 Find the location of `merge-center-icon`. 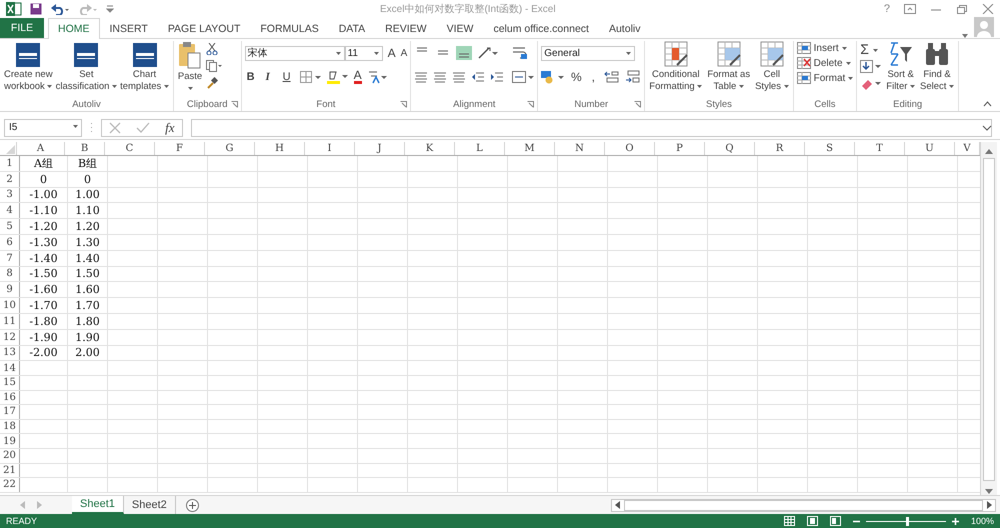

merge-center-icon is located at coordinates (523, 77).